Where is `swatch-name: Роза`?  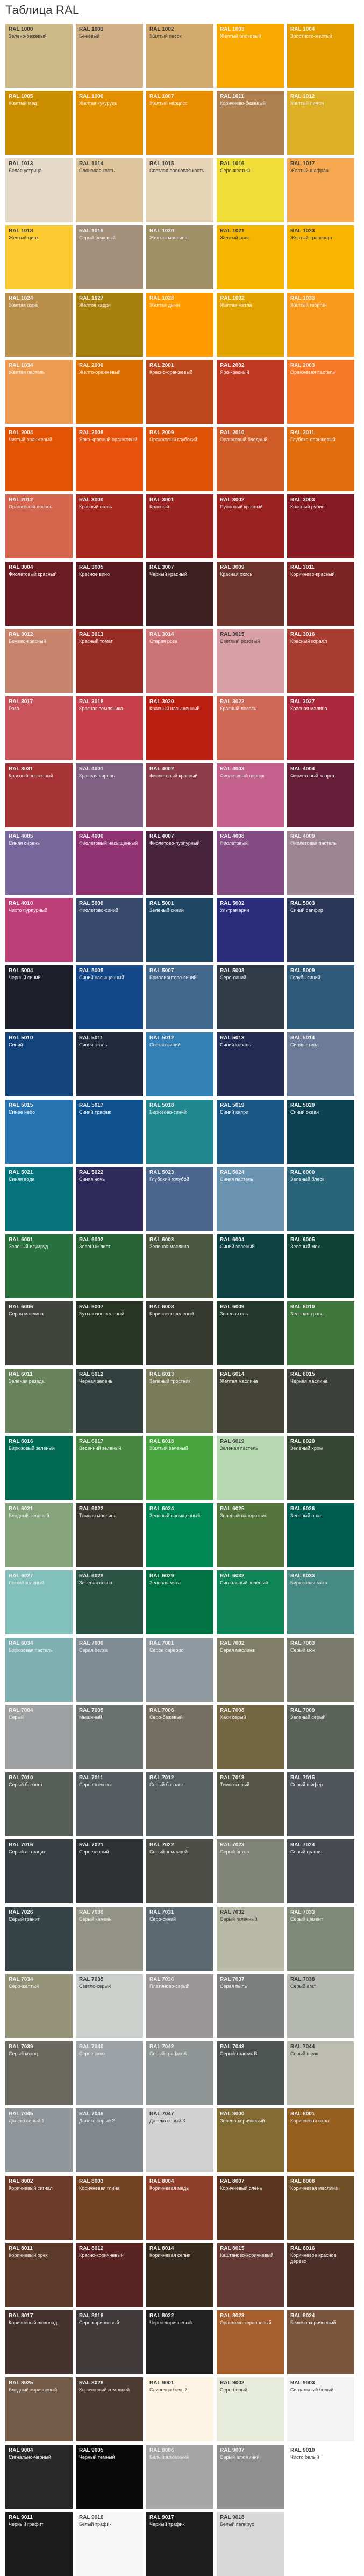
swatch-name: Роза is located at coordinates (14, 708).